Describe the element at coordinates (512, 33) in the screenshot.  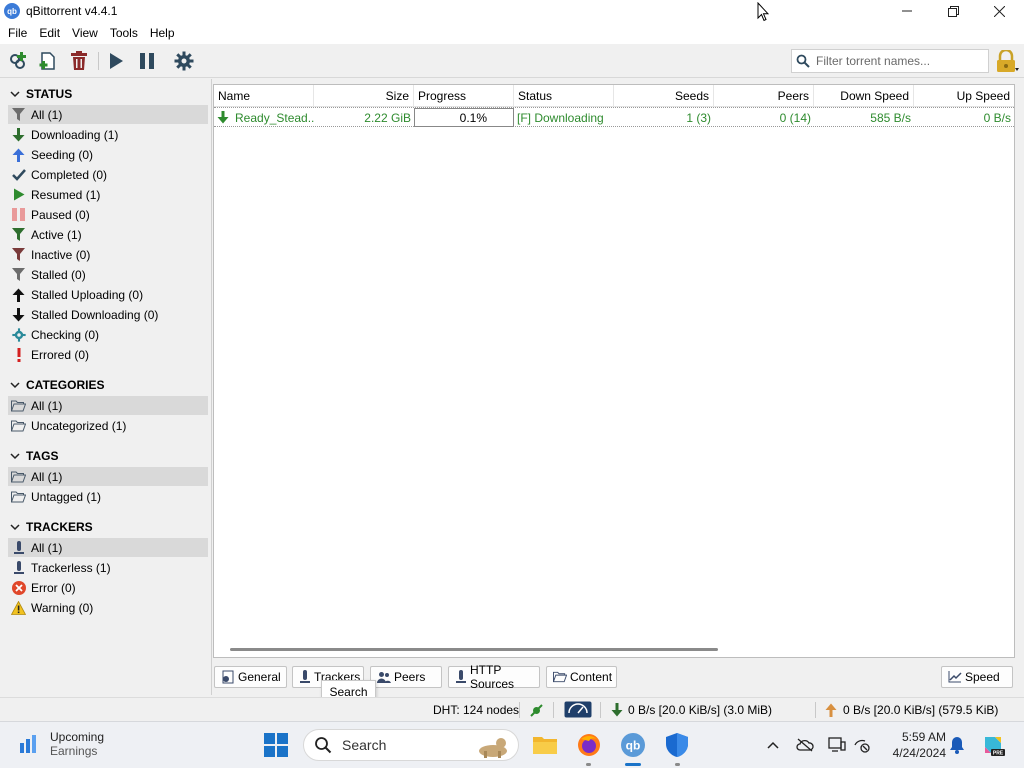
I see `menu-bar: File Edit View Tools Help` at that location.